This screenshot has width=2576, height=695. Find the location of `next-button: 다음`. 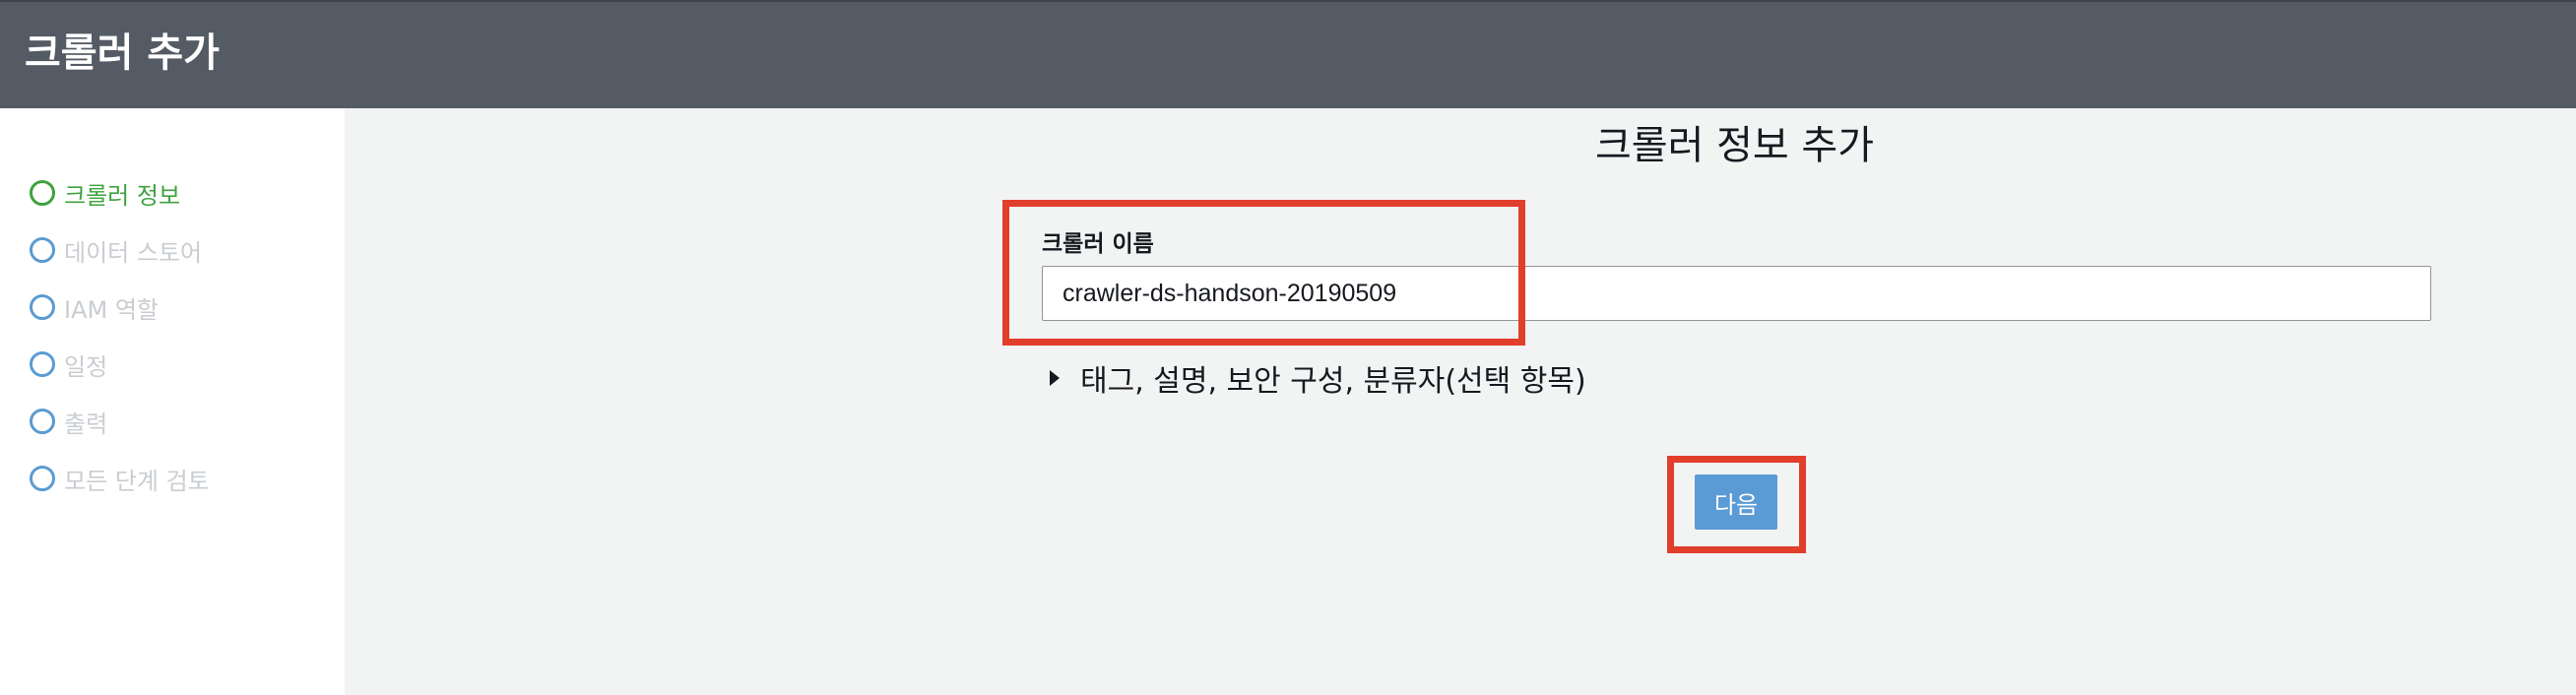

next-button: 다음 is located at coordinates (1736, 502).